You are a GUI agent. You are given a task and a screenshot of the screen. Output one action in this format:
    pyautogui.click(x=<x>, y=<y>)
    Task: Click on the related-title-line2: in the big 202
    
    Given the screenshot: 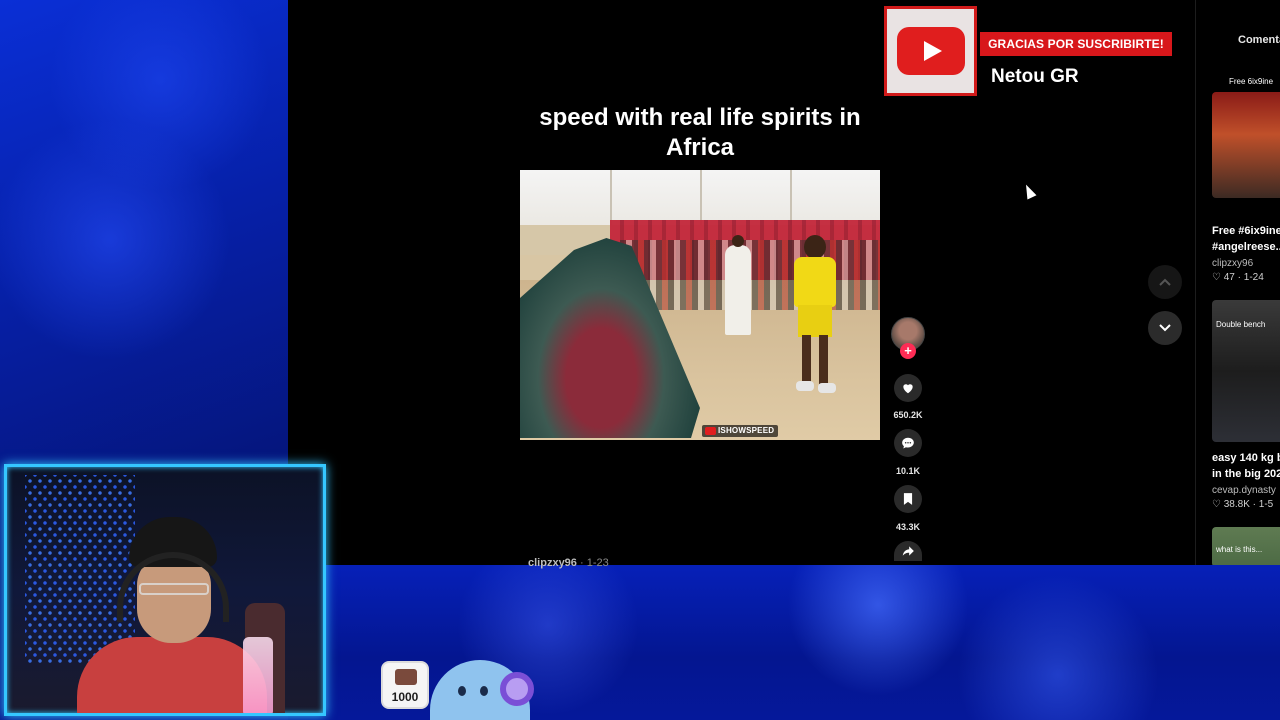 What is the action you would take?
    pyautogui.click(x=1246, y=474)
    